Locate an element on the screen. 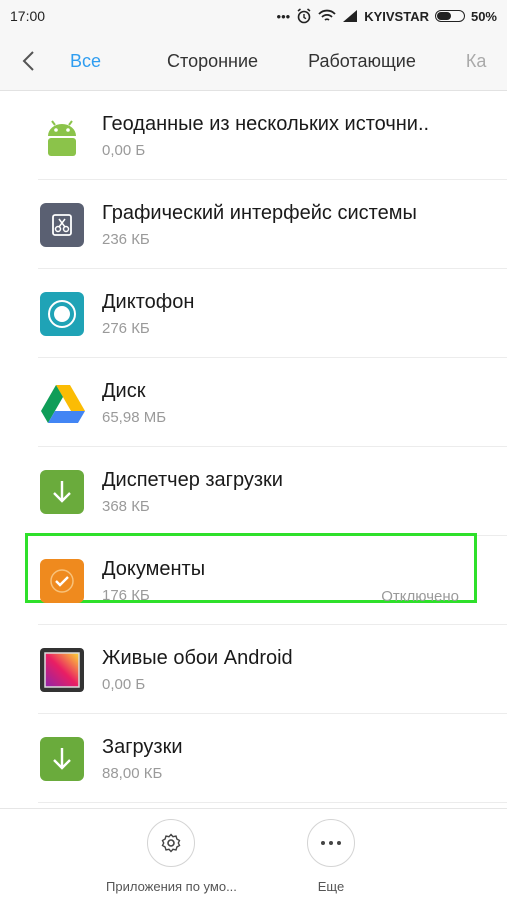 This screenshot has width=507, height=902. status-bar: 17:00 ••• KYIVSTAR 50% is located at coordinates (253, 16).